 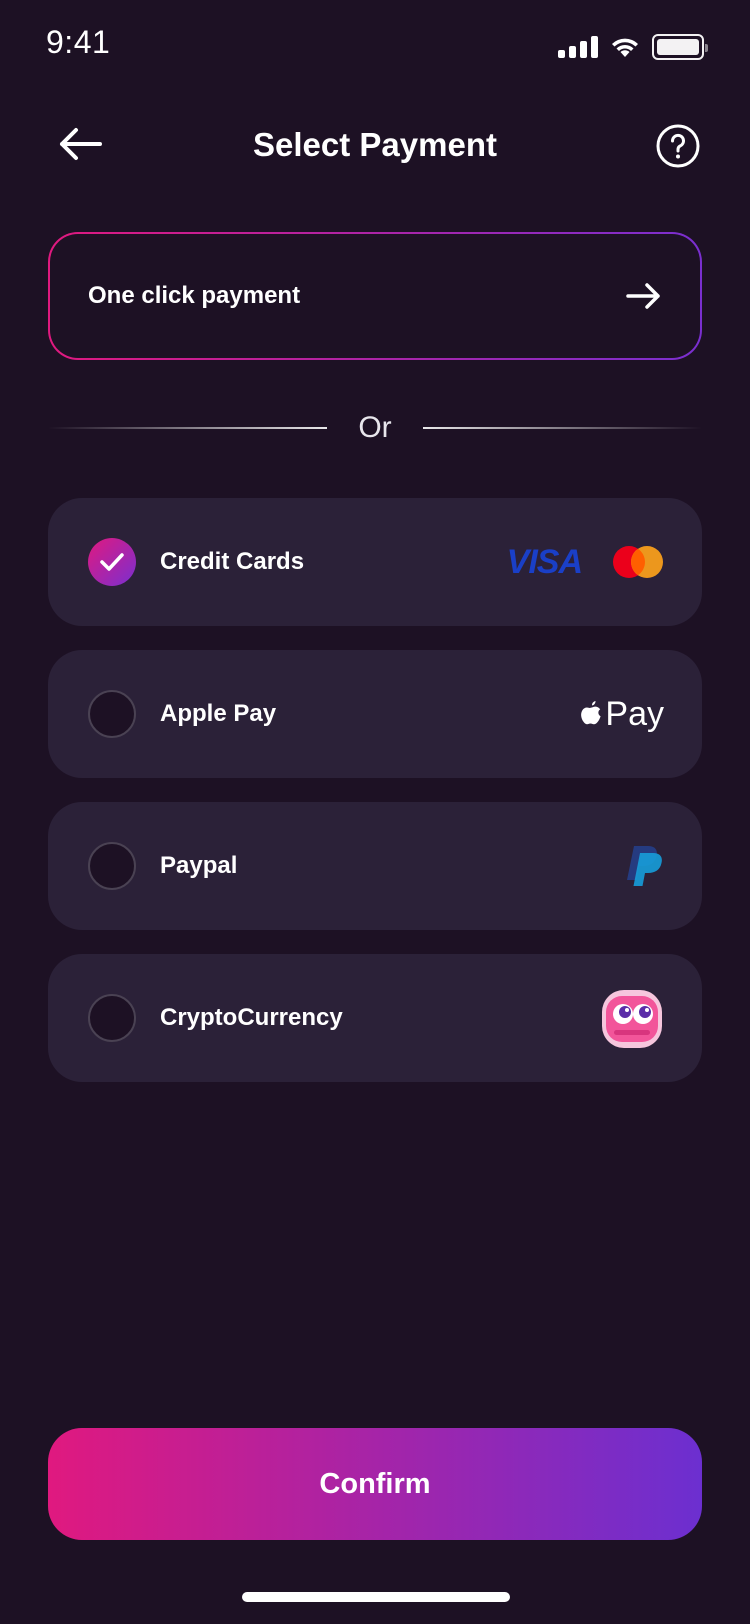 What do you see at coordinates (585, 562) in the screenshot?
I see `card-logos: VISA` at bounding box center [585, 562].